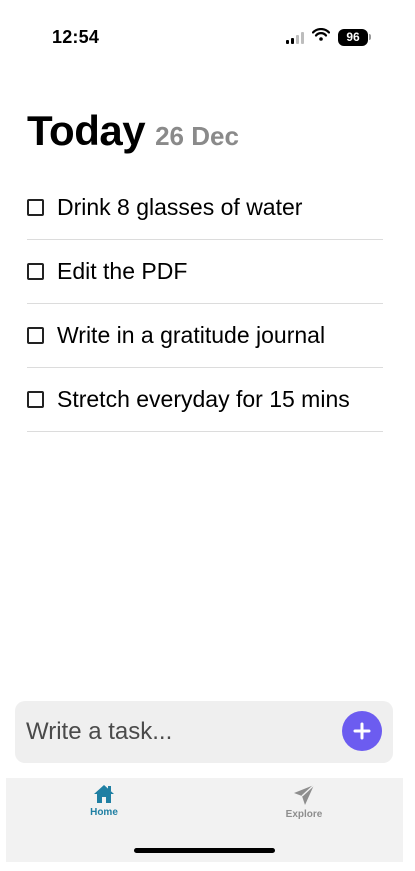  I want to click on tab-label-home: Home, so click(104, 812).